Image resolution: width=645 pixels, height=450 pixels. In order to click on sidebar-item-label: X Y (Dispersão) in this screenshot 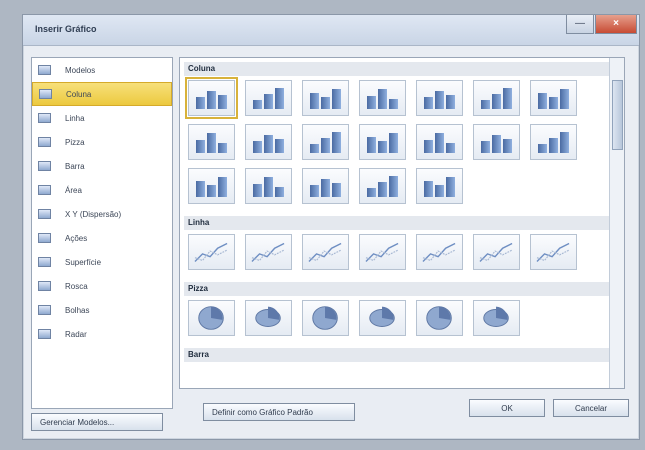, I will do `click(93, 214)`.